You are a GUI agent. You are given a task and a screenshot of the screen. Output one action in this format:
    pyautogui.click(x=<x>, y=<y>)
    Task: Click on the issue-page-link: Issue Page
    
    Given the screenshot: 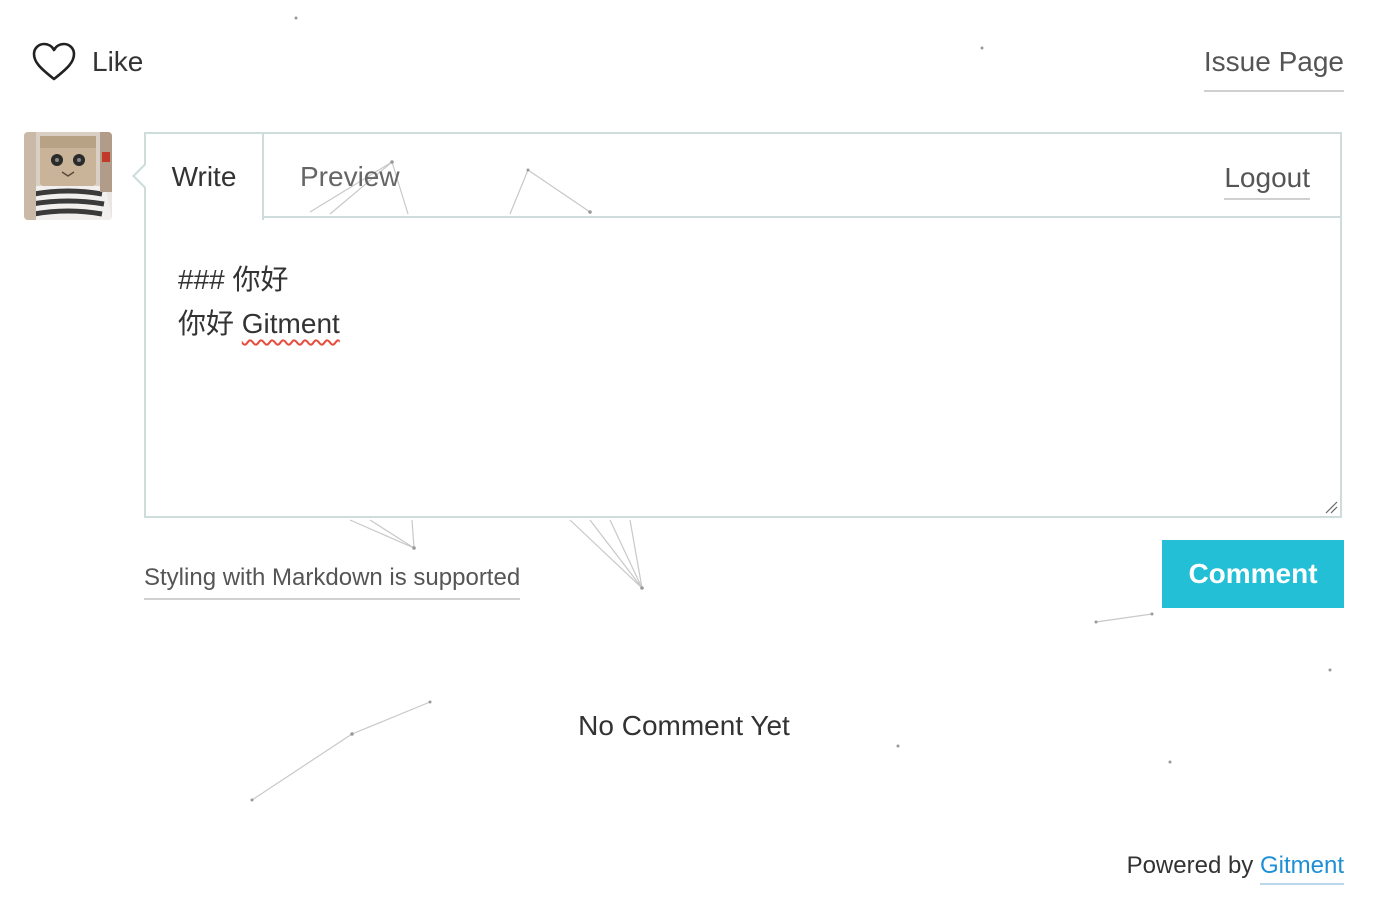 What is the action you would take?
    pyautogui.click(x=1273, y=69)
    